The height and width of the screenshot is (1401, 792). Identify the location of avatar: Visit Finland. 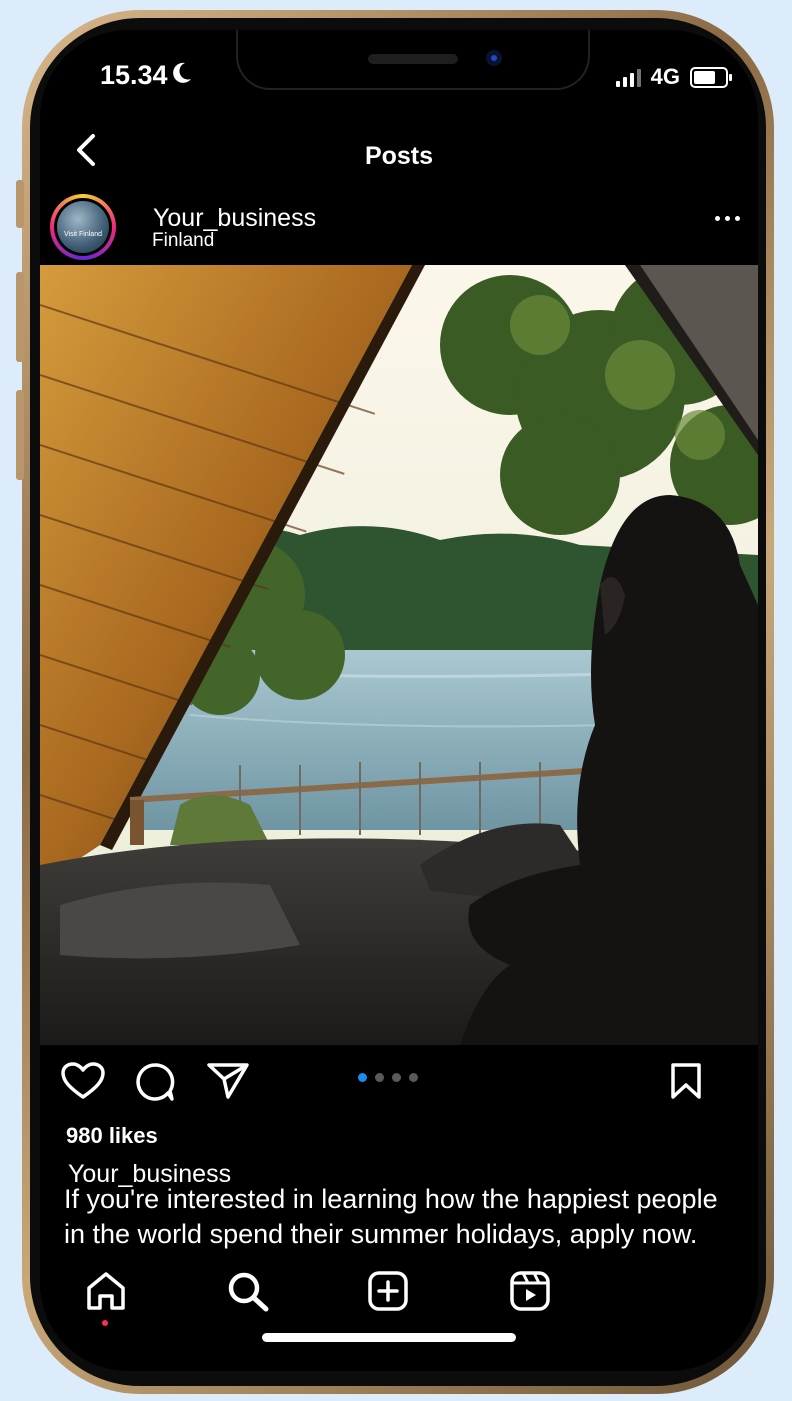
(83, 227).